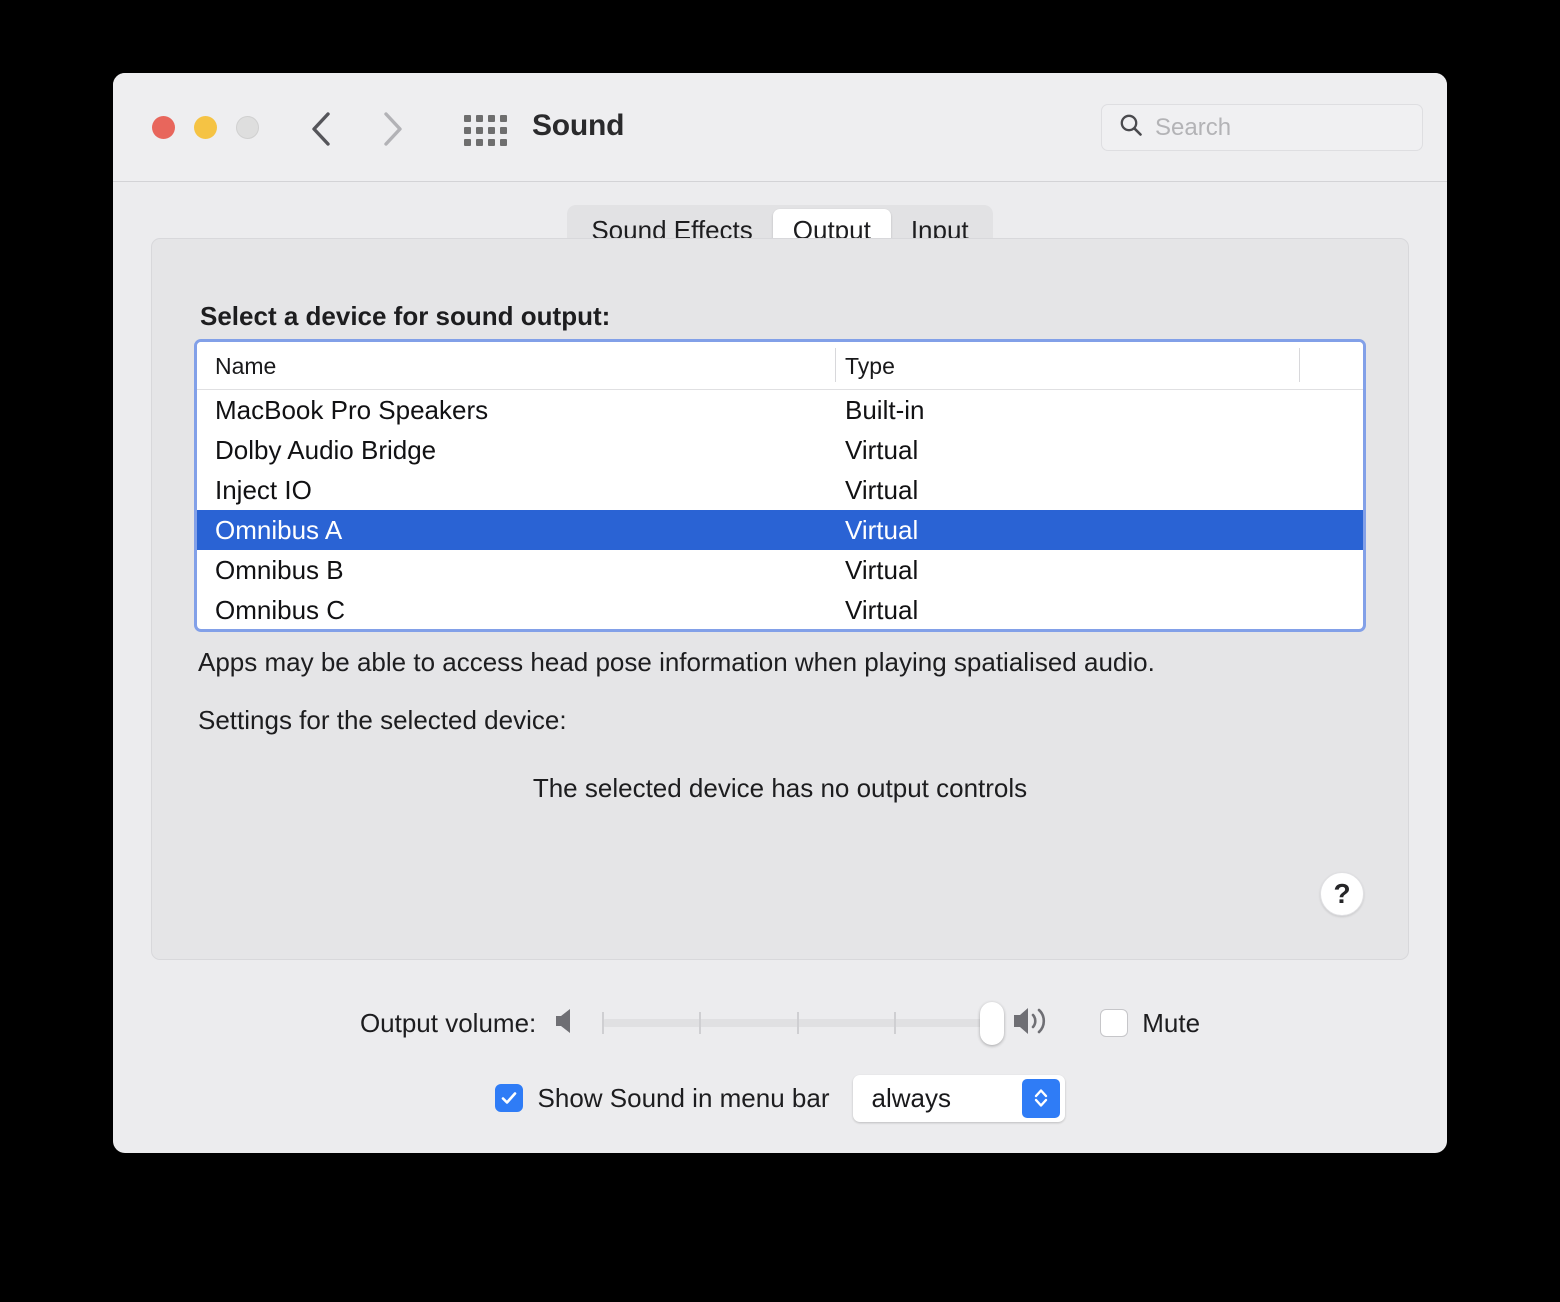 The height and width of the screenshot is (1302, 1560). Describe the element at coordinates (263, 489) in the screenshot. I see `device-name: Inject IO` at that location.